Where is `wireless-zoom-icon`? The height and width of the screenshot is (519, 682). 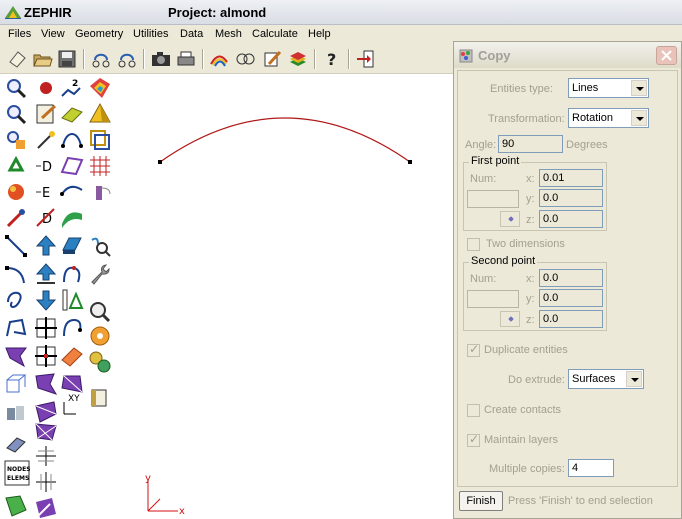 wireless-zoom-icon is located at coordinates (100, 246).